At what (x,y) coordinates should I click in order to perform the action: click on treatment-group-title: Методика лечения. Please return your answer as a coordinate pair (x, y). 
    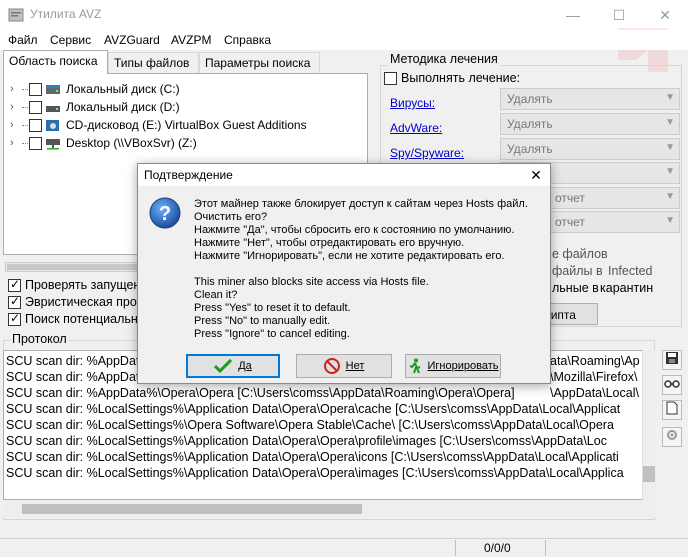
    Looking at the image, I should click on (444, 59).